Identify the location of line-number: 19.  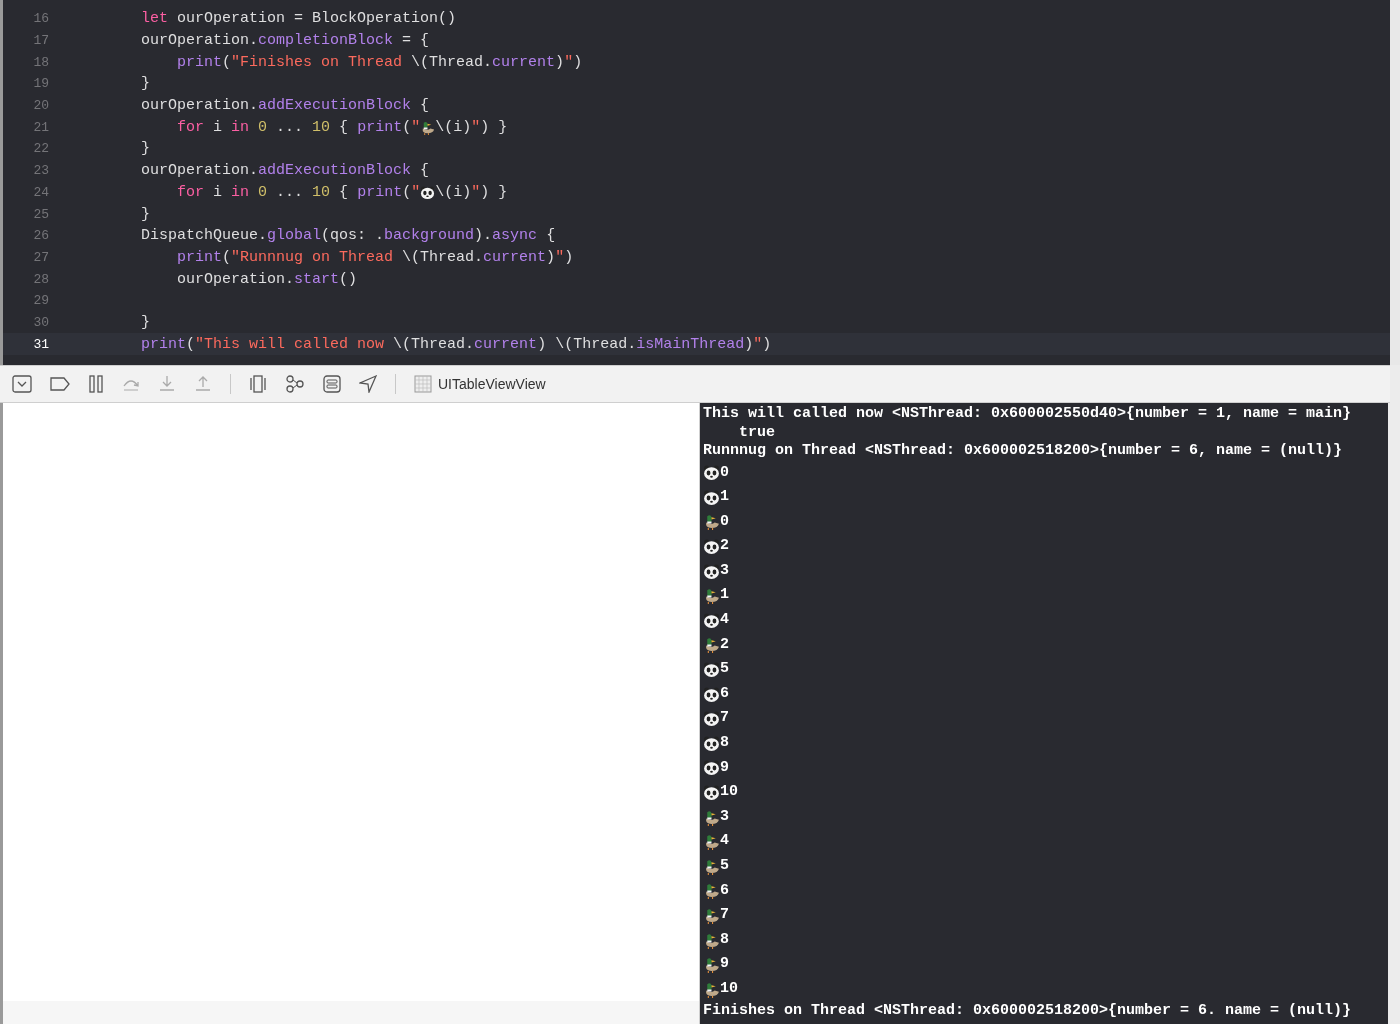
(40, 84).